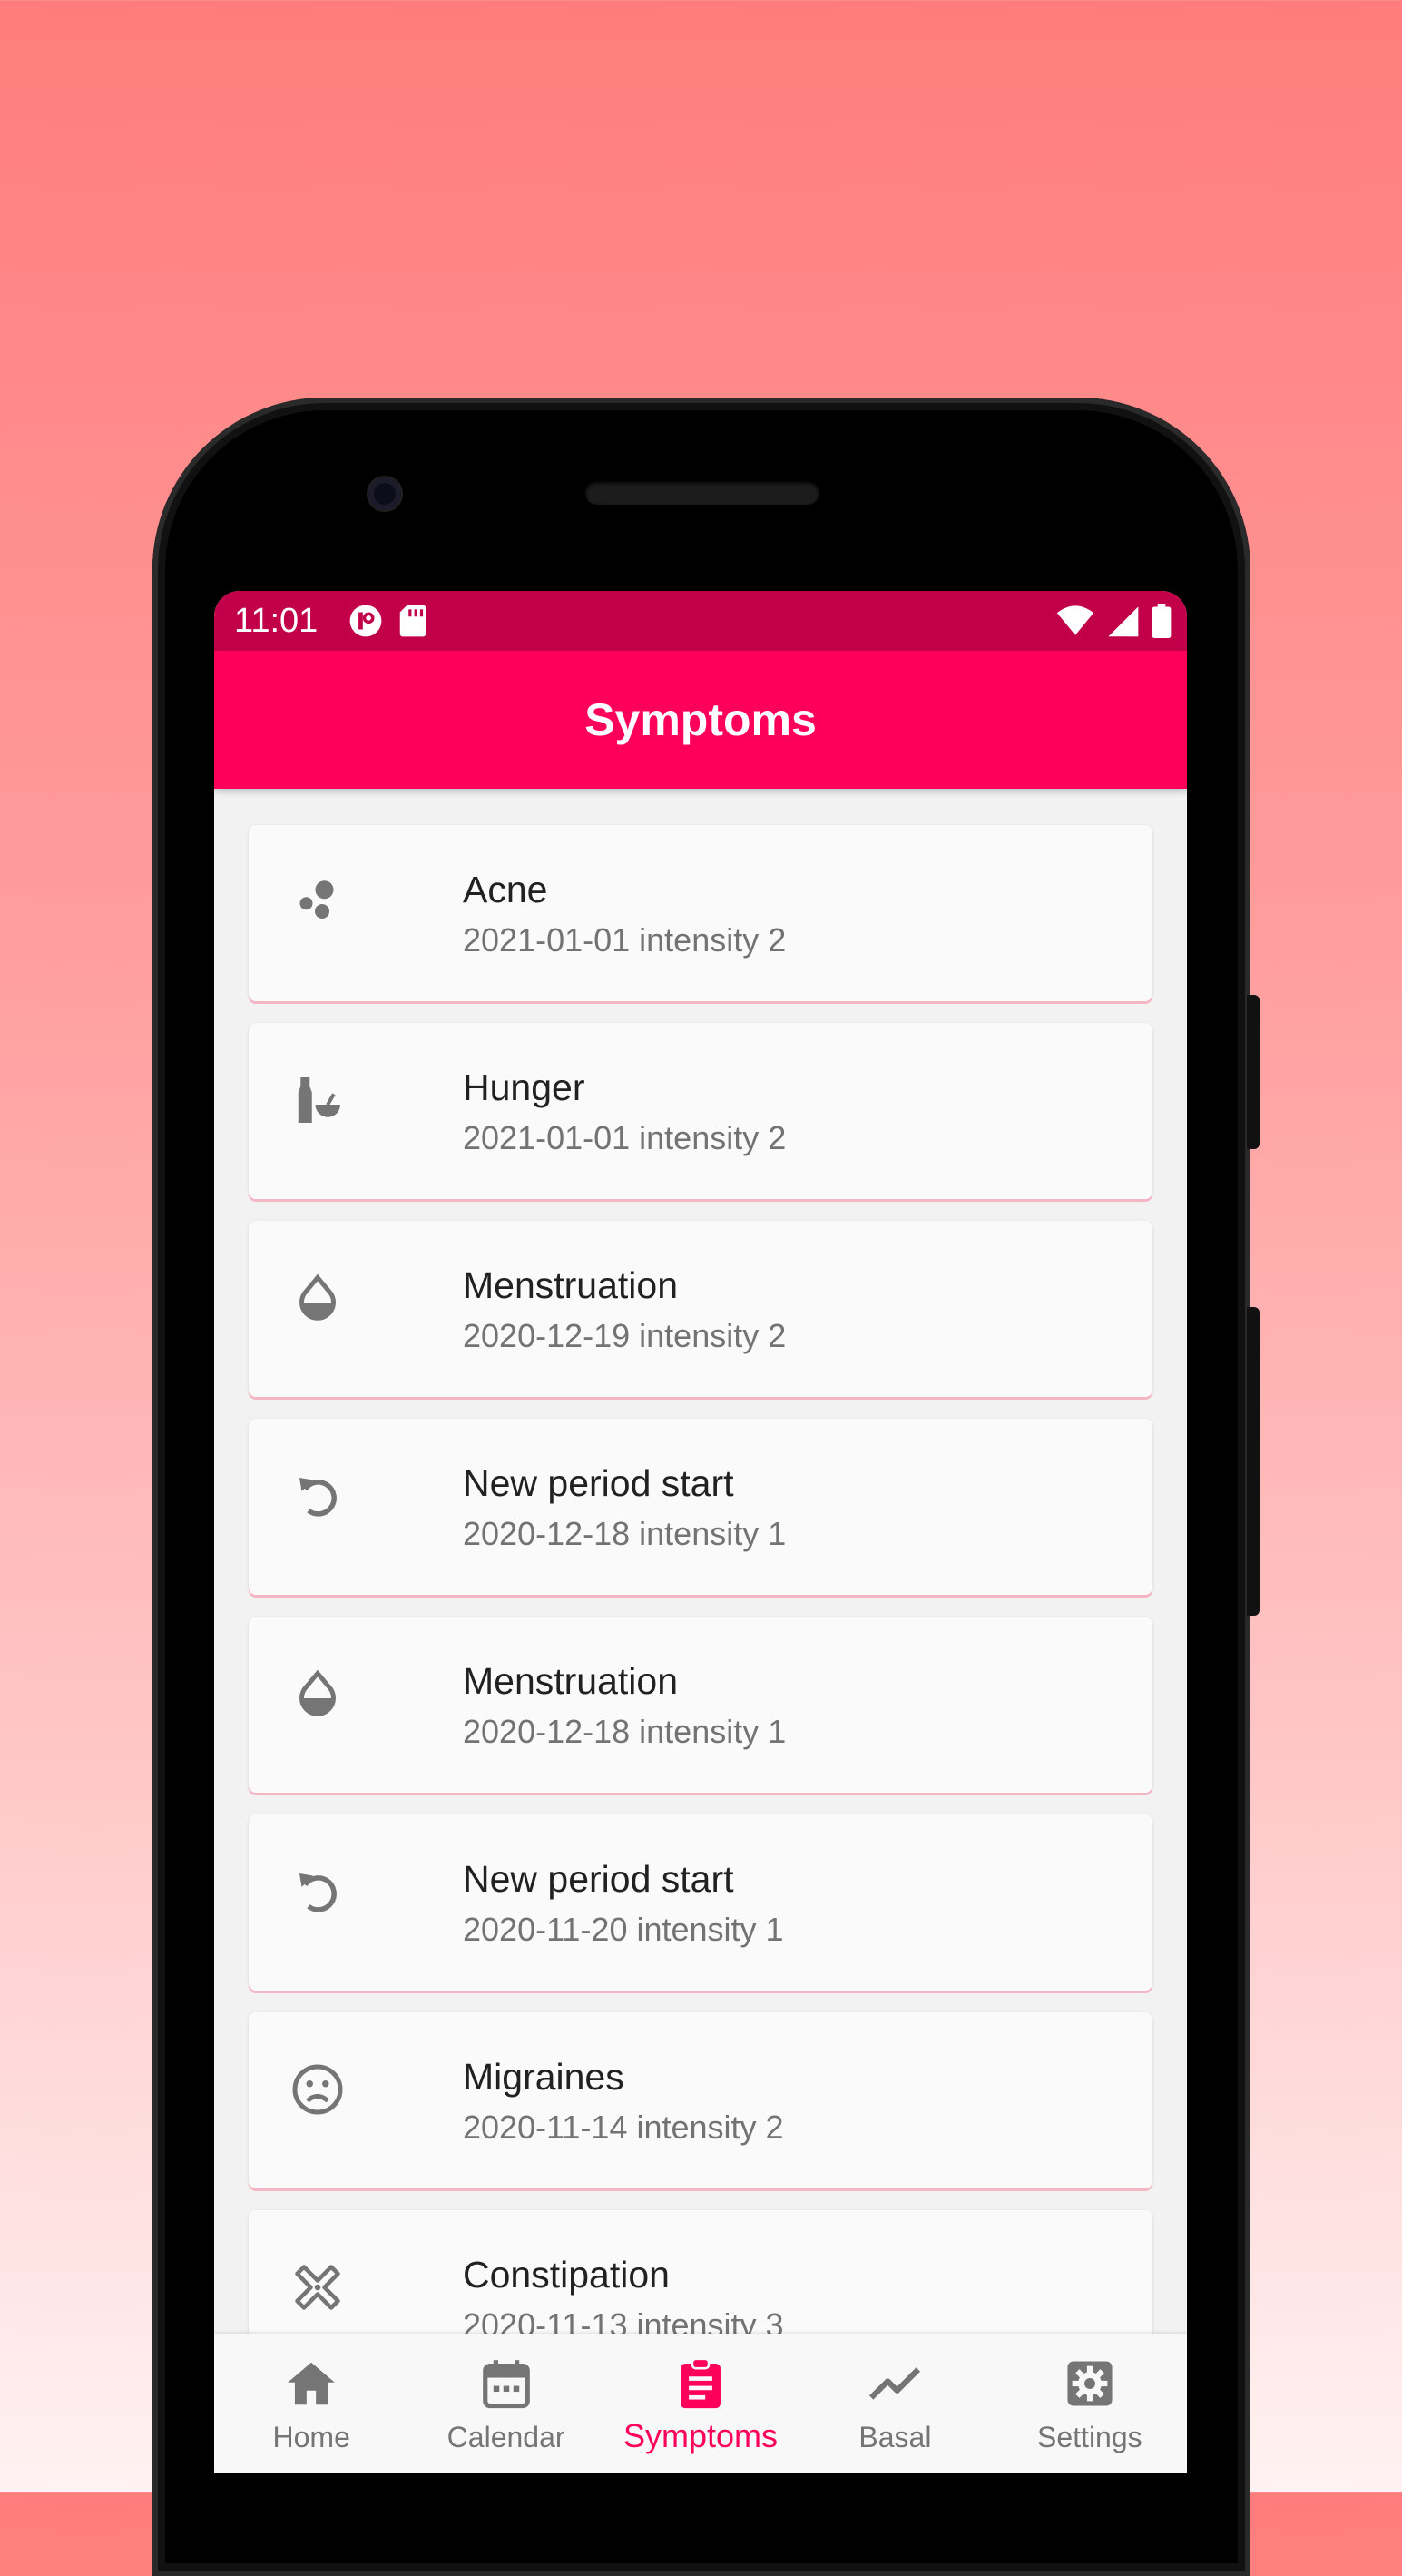 The height and width of the screenshot is (2576, 1402). What do you see at coordinates (366, 621) in the screenshot?
I see `app-notification-icon` at bounding box center [366, 621].